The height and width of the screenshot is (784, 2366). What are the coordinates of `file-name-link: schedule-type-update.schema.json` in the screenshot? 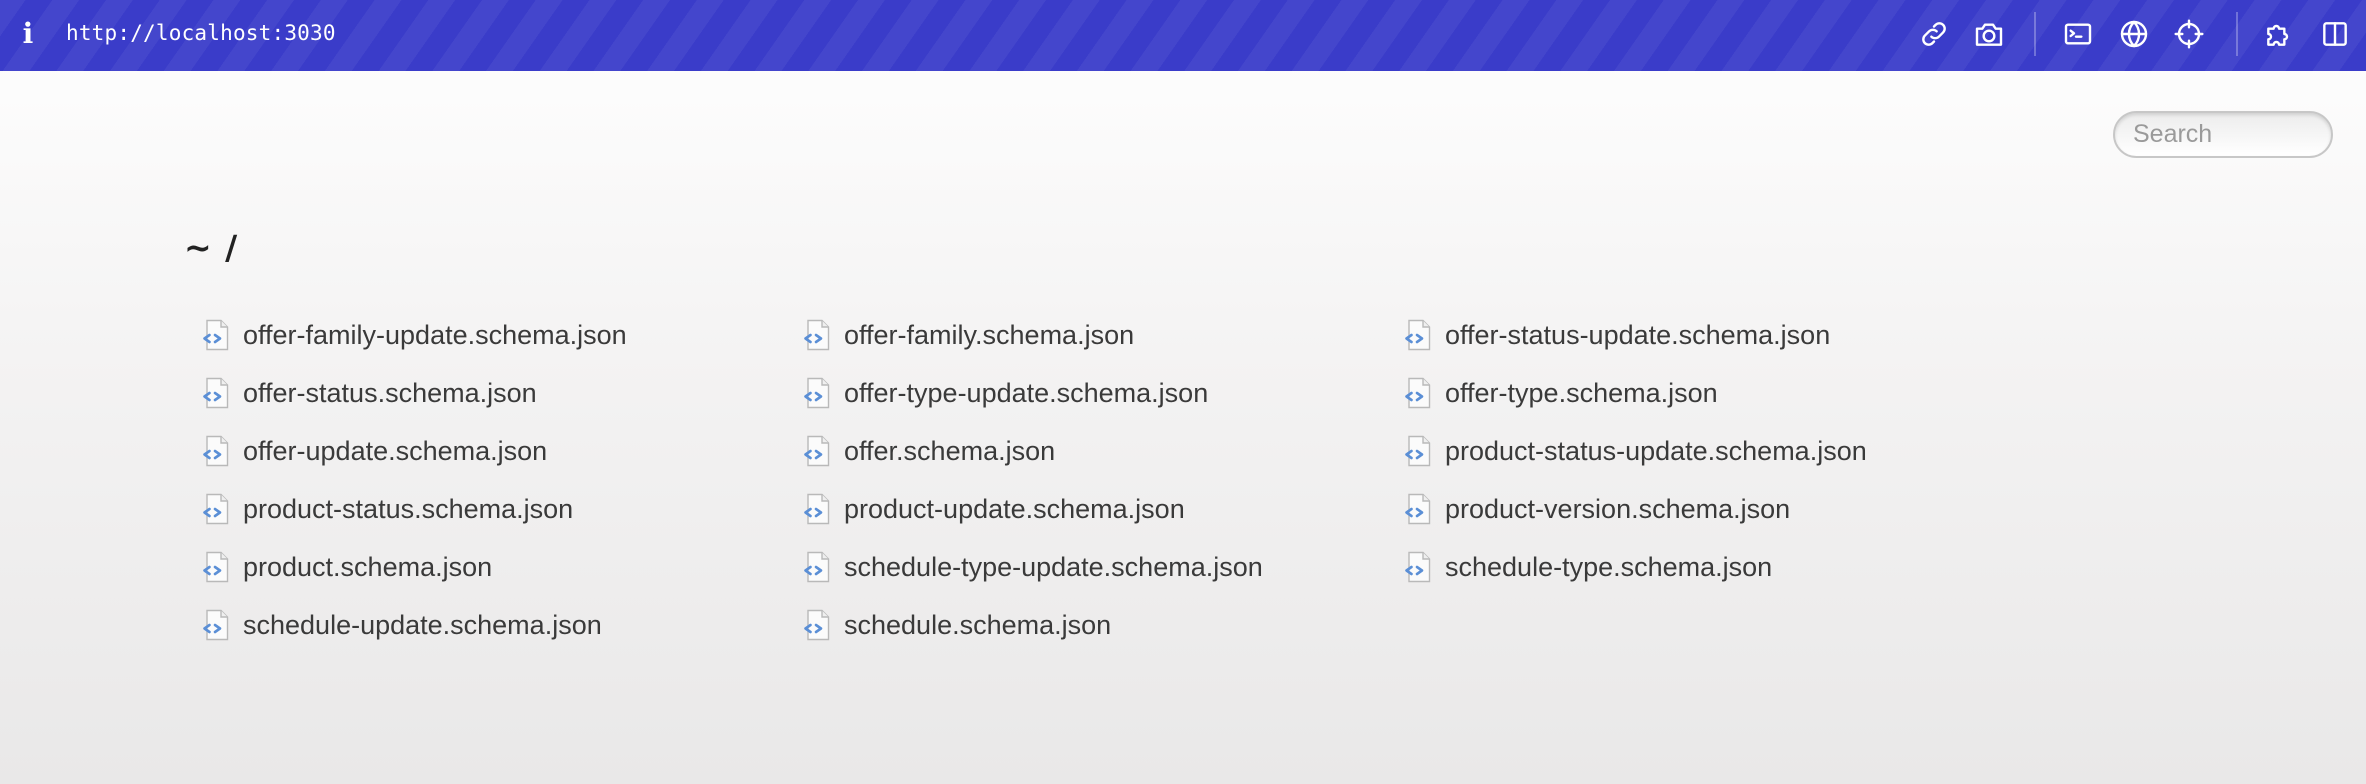 It's located at (1053, 567).